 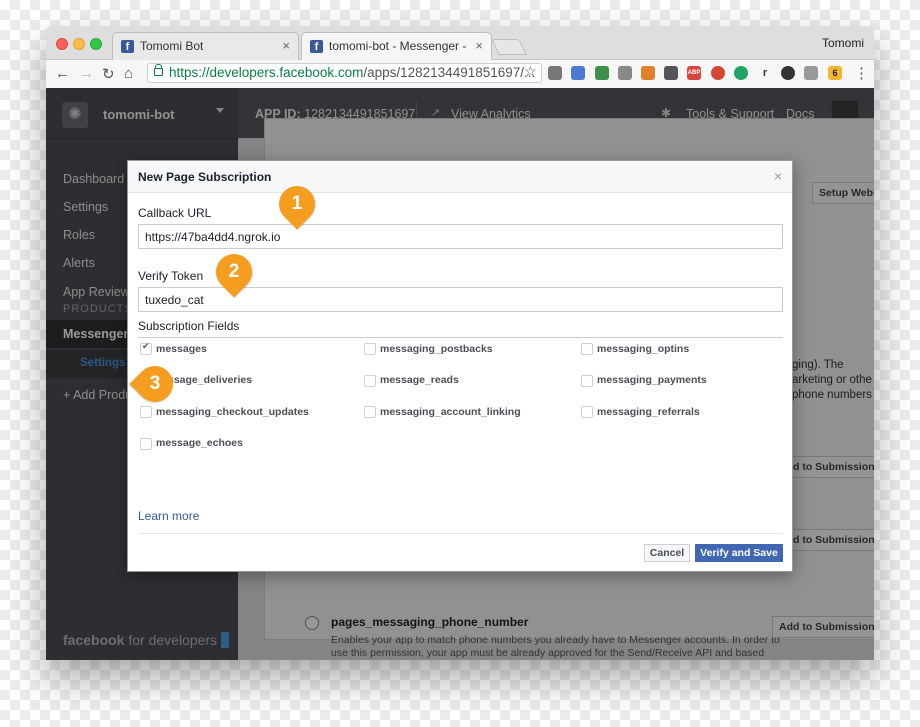 What do you see at coordinates (509, 47) in the screenshot?
I see `new-tab-button` at bounding box center [509, 47].